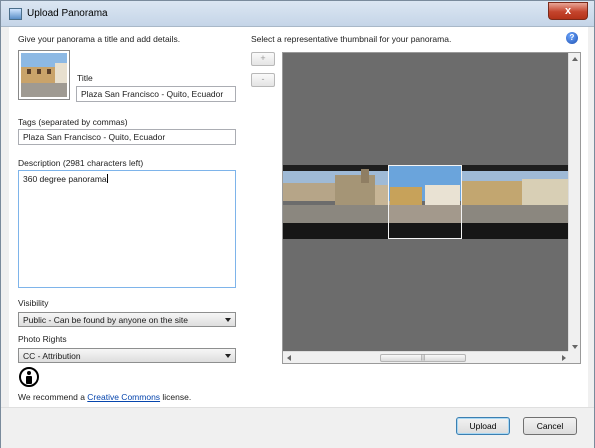  Describe the element at coordinates (52, 356) in the screenshot. I see `photo-rights-value: CC - Attribution` at that location.